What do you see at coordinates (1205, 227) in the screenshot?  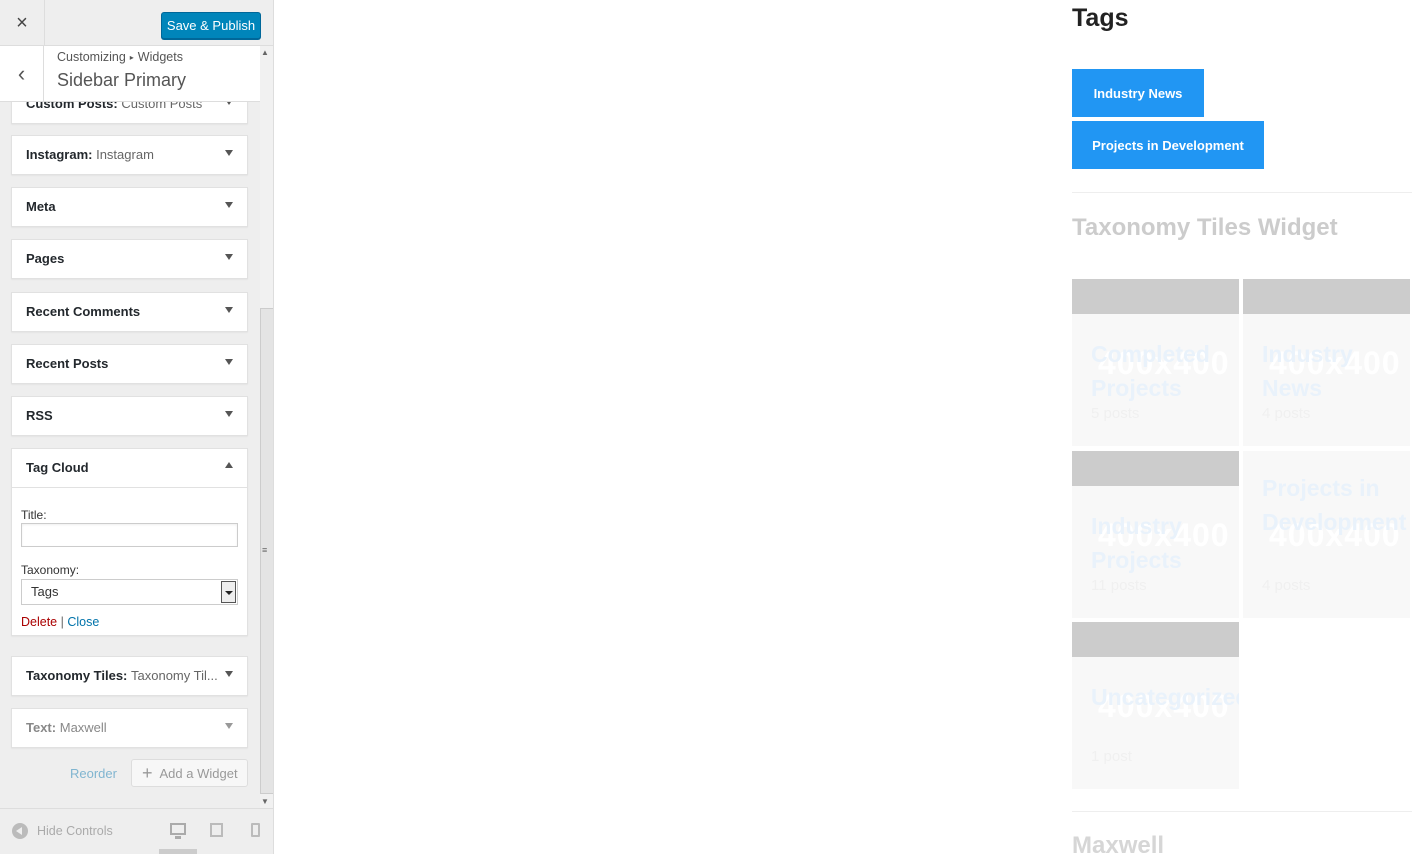 I see `taxonomy-tiles-heading: Taxonomy Tiles Widget` at bounding box center [1205, 227].